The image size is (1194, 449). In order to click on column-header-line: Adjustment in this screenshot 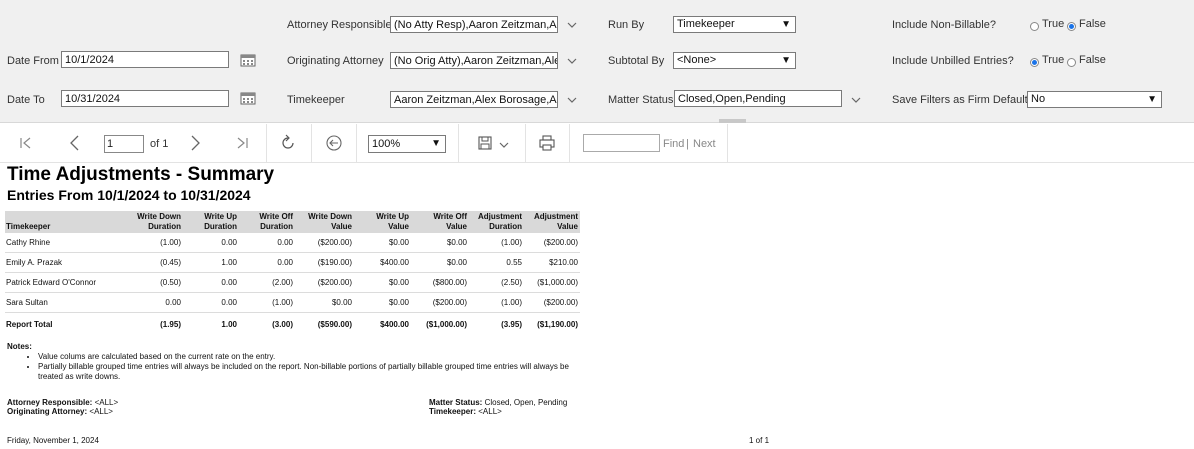, I will do `click(500, 216)`.